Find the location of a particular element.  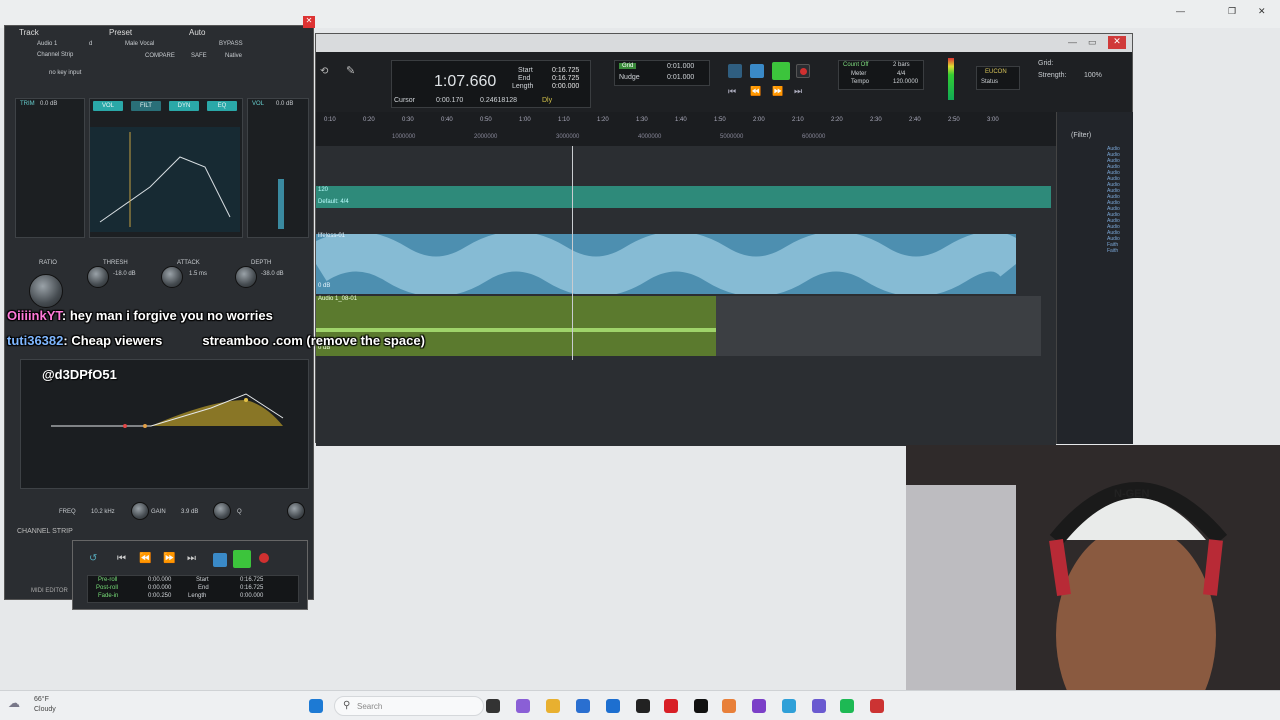

audio-clip-1: lifeless-01 0 dB is located at coordinates (668, 264).